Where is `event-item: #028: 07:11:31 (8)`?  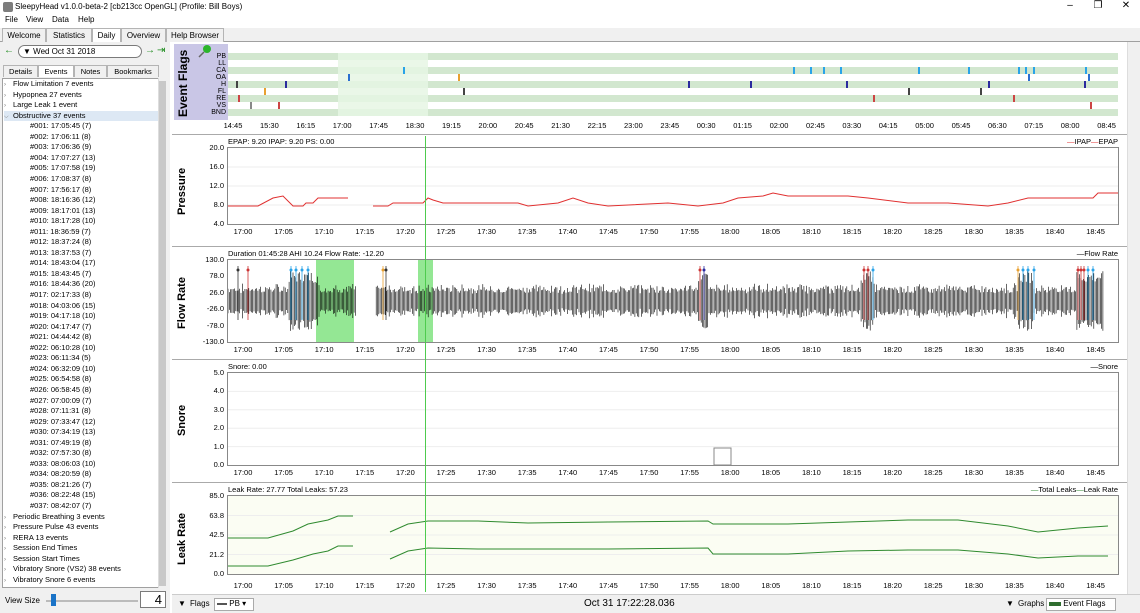
event-item: #028: 07:11:31 (8) is located at coordinates (92, 411).